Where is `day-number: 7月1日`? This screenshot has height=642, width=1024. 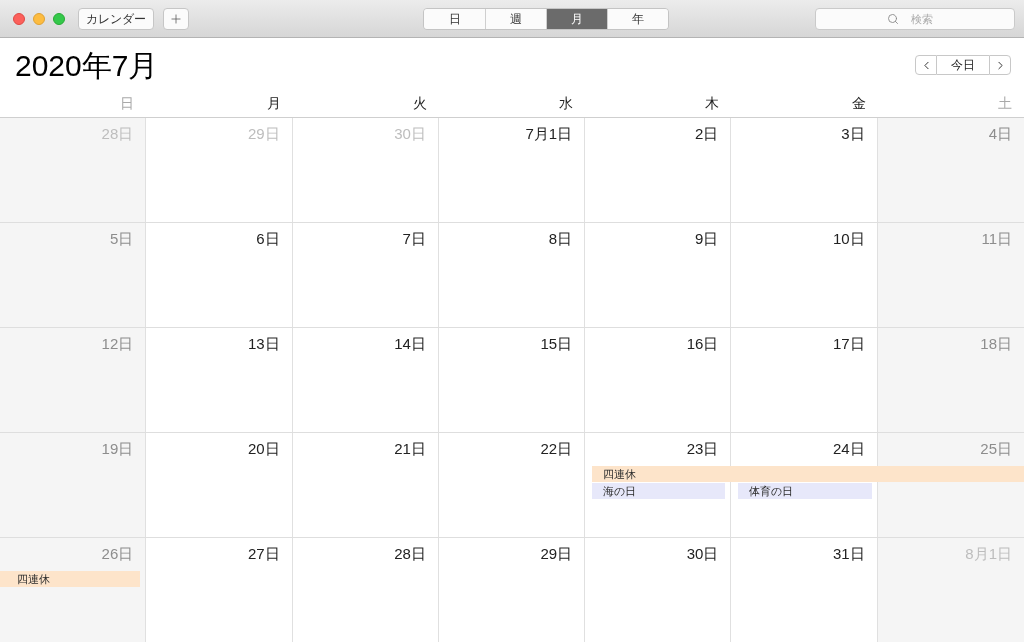
day-number: 7月1日 is located at coordinates (549, 134).